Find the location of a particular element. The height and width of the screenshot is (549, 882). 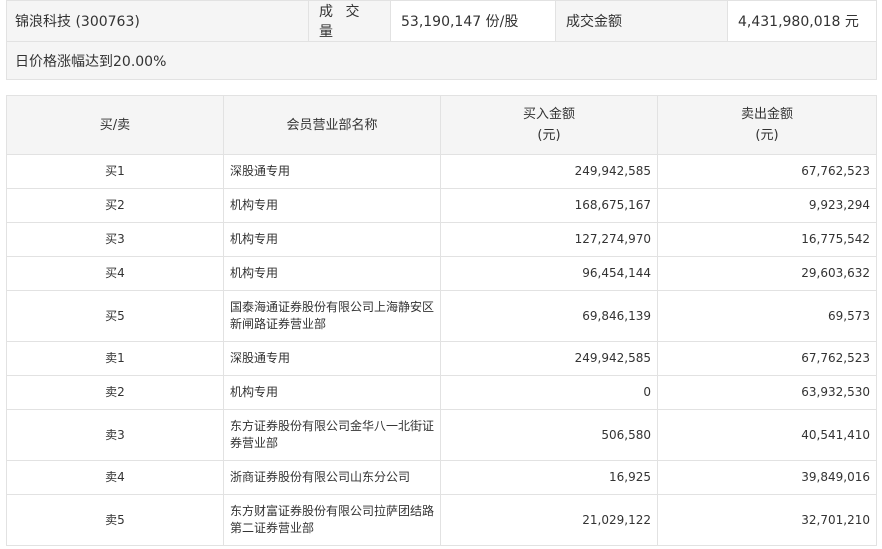

table-row: 卖1 深股通专用 249,942,585 67,762,523 is located at coordinates (441, 358).